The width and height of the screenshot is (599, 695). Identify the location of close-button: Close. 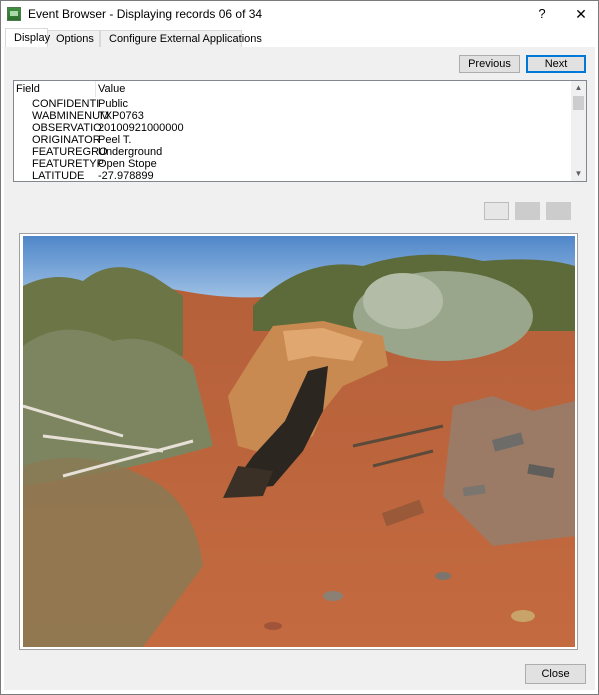
(555, 674).